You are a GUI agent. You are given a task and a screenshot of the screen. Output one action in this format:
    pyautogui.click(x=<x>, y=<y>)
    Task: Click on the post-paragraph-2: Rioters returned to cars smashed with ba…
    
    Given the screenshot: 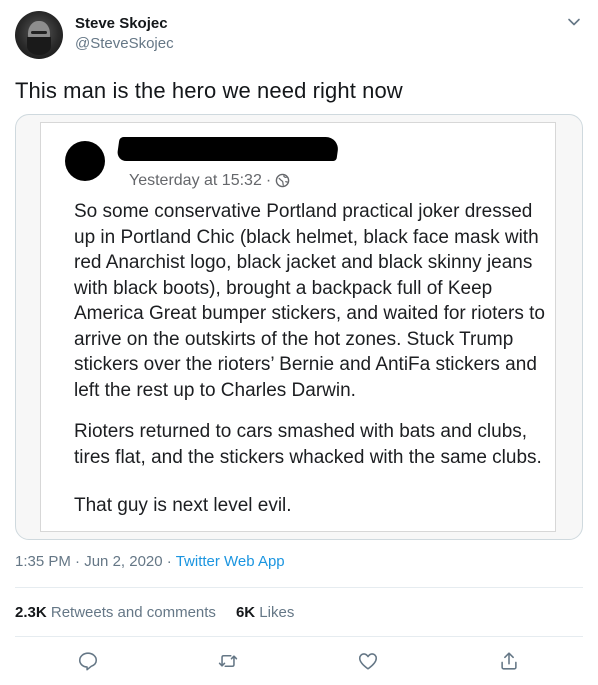 What is the action you would take?
    pyautogui.click(x=308, y=444)
    